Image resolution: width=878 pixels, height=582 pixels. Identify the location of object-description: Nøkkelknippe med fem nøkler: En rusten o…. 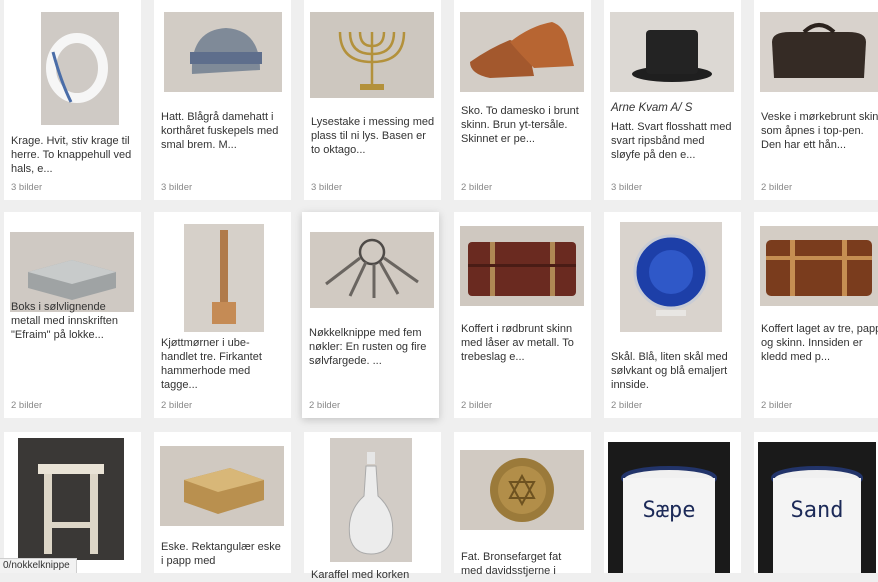
(371, 347).